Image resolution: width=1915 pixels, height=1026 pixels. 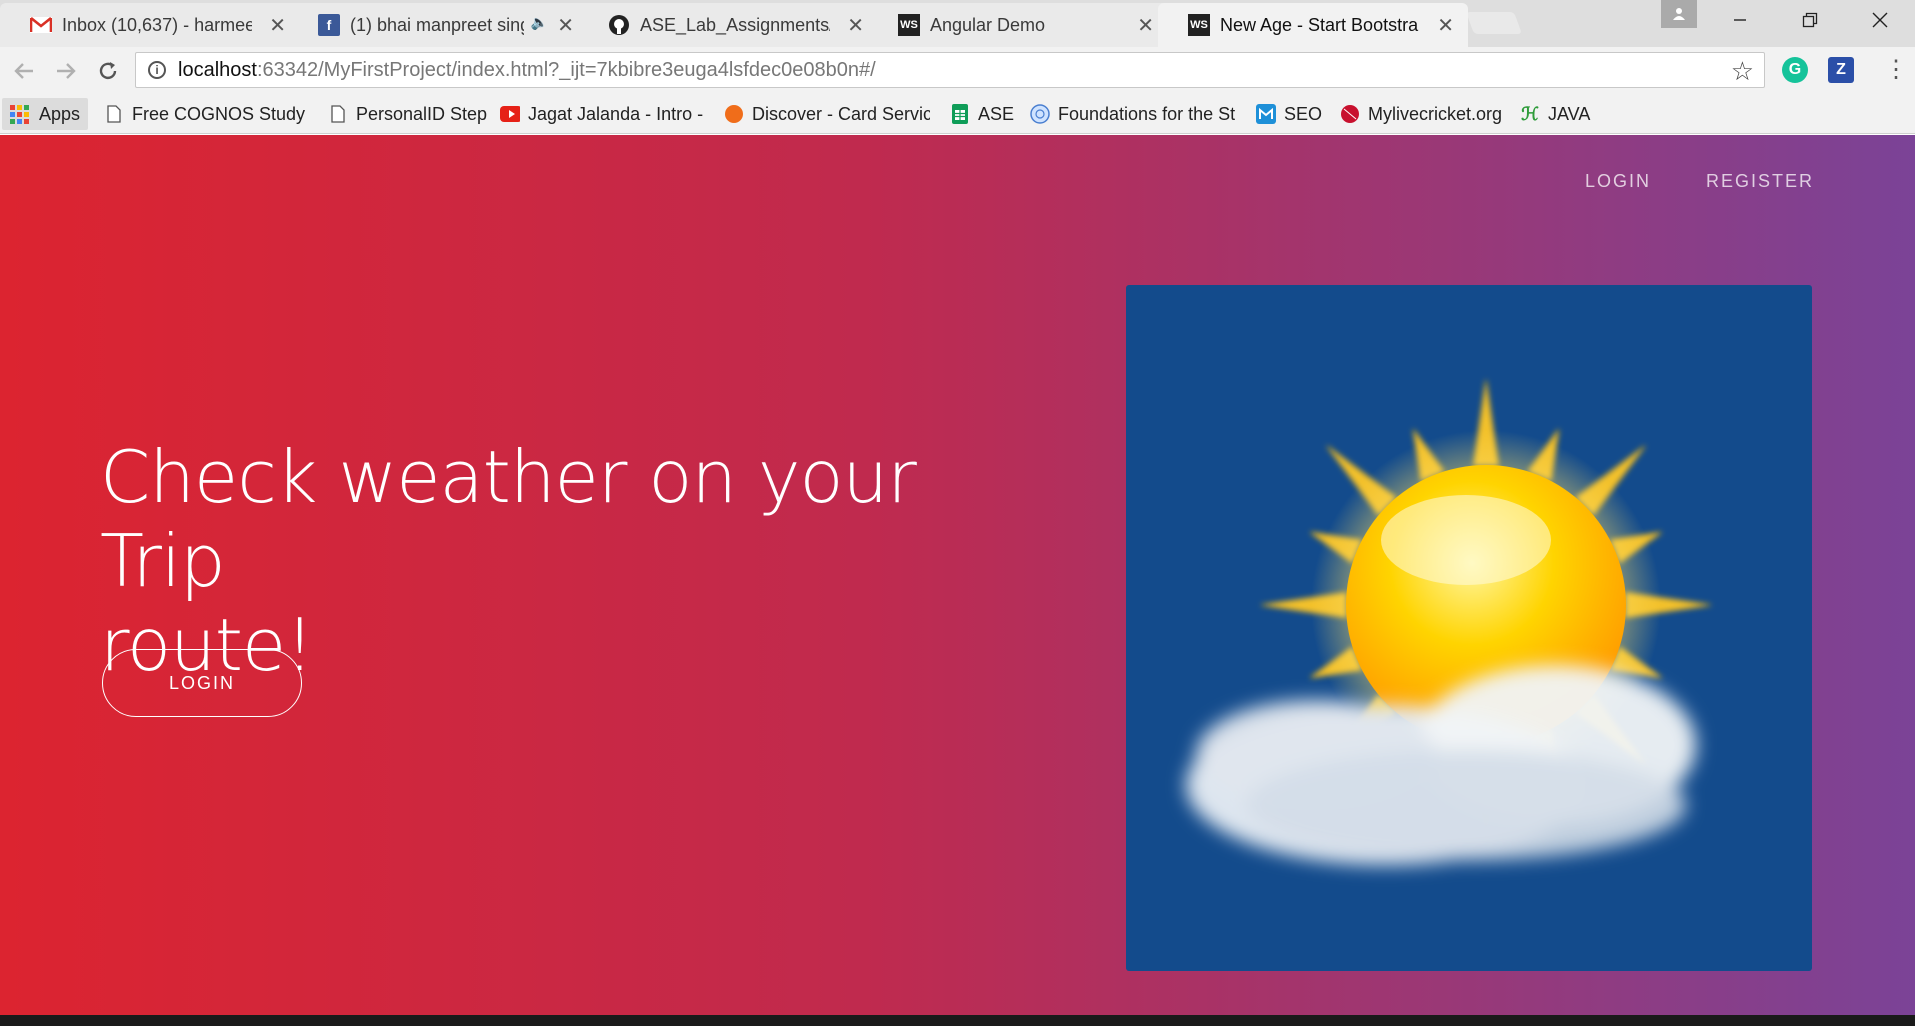 What do you see at coordinates (996, 113) in the screenshot?
I see `bookmark-label: ASE` at bounding box center [996, 113].